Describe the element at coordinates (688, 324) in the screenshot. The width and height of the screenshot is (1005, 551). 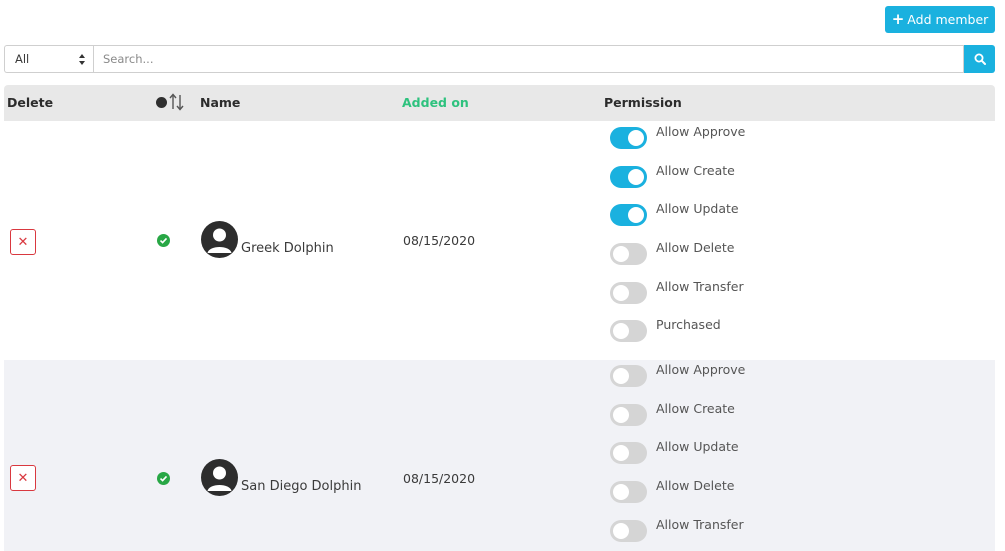
I see `permission-label: Purchased` at that location.